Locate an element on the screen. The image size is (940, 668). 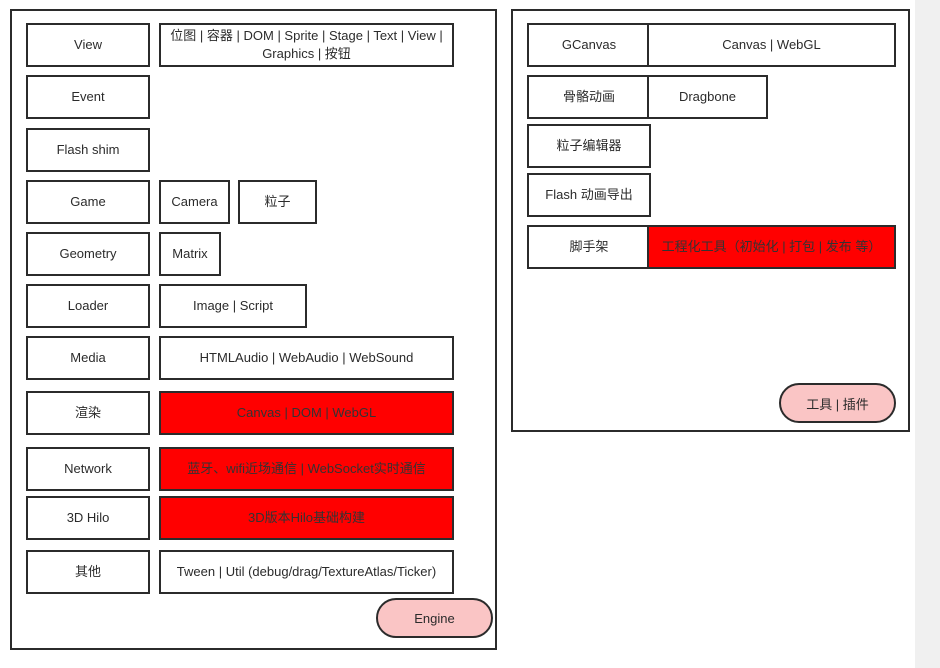
tools-row-scaffold-detail: 工程化工具（初始化 | 打包 | 发布 等） is located at coordinates (771, 247).